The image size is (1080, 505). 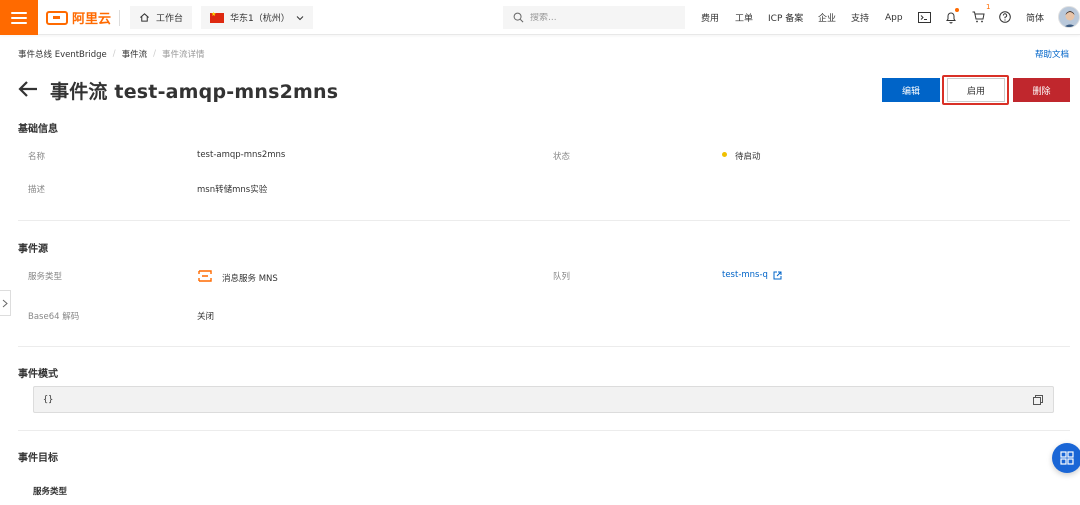 I want to click on page-title: 事件流 test-amqp-mns2mns, so click(x=194, y=92).